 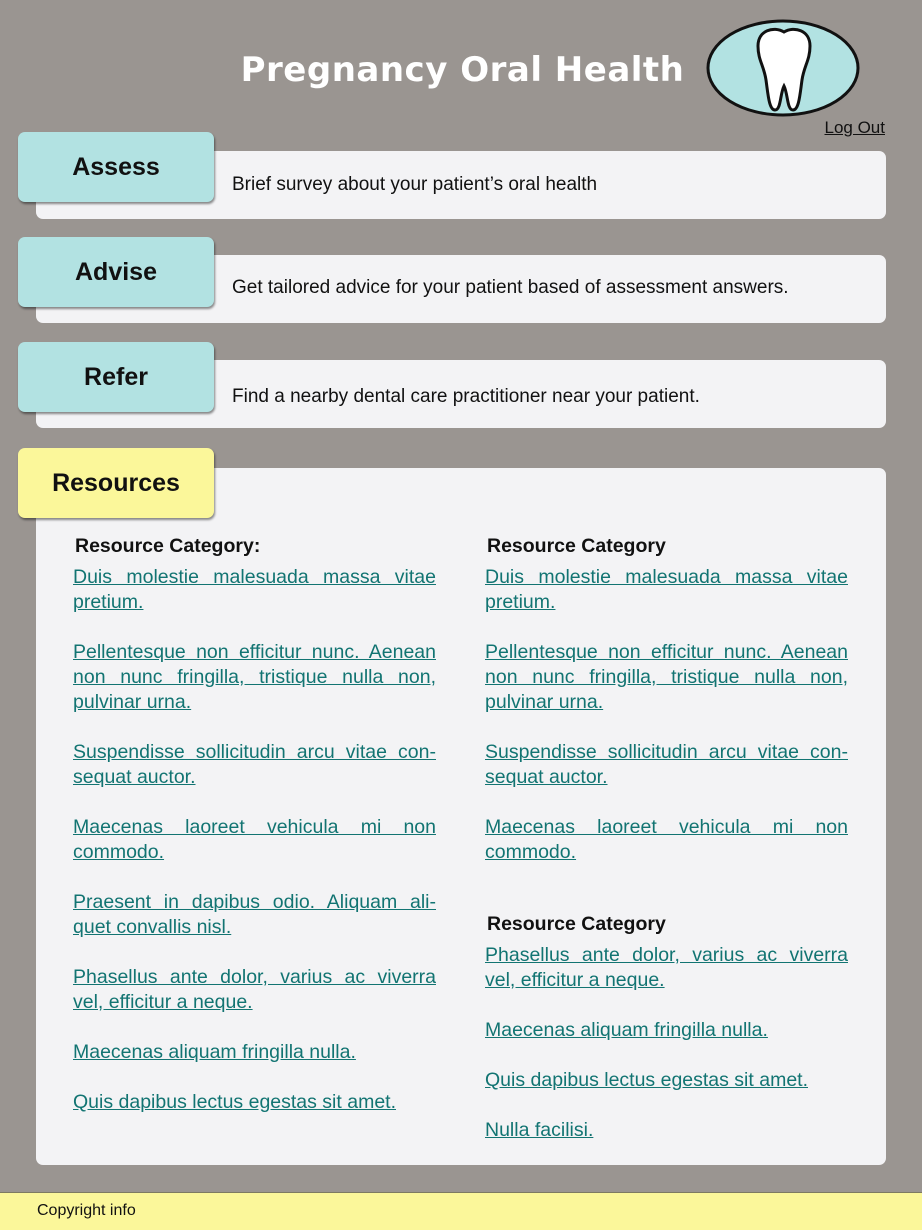 What do you see at coordinates (666, 1130) in the screenshot?
I see `resource-link: Nulla facilisi.` at bounding box center [666, 1130].